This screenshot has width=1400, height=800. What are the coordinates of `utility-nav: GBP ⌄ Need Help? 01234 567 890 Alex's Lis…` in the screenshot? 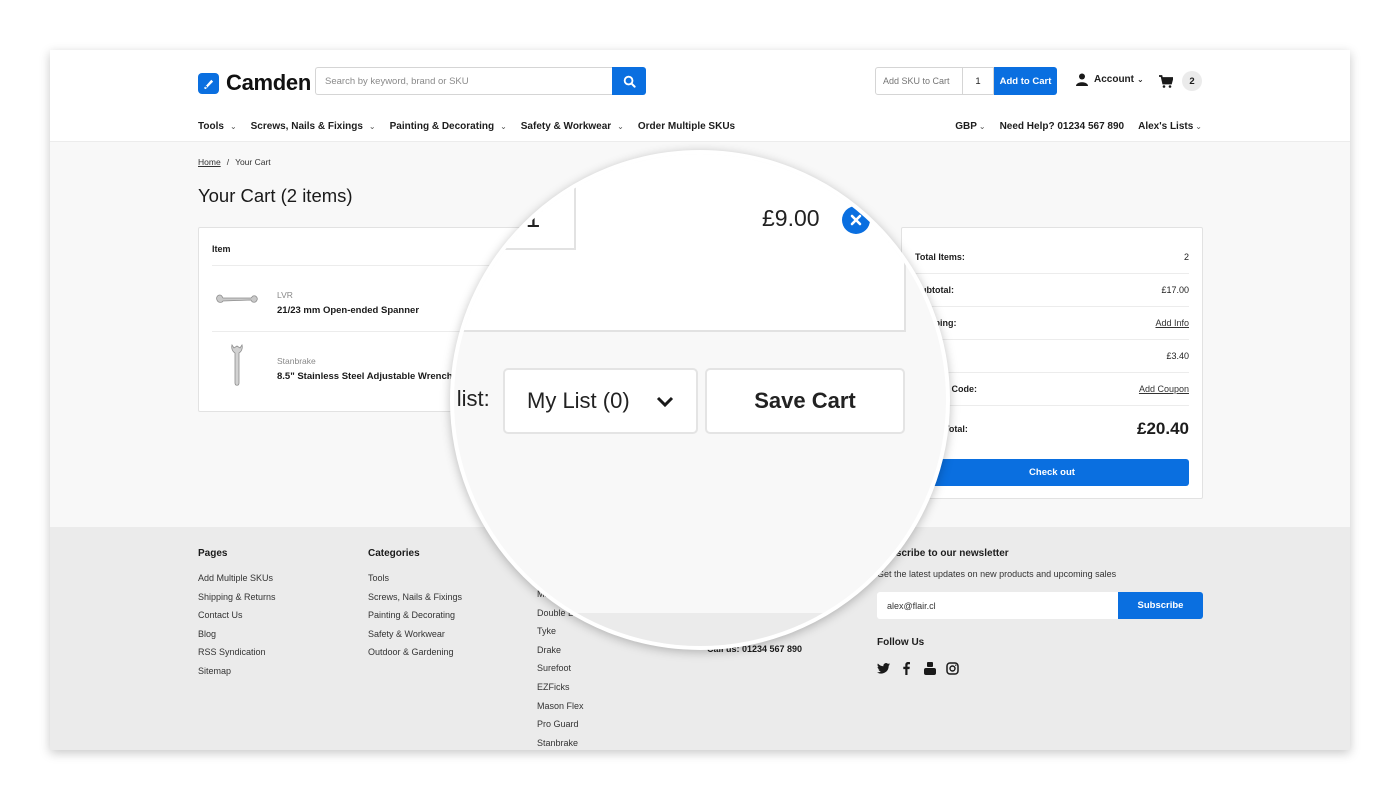 It's located at (1071, 126).